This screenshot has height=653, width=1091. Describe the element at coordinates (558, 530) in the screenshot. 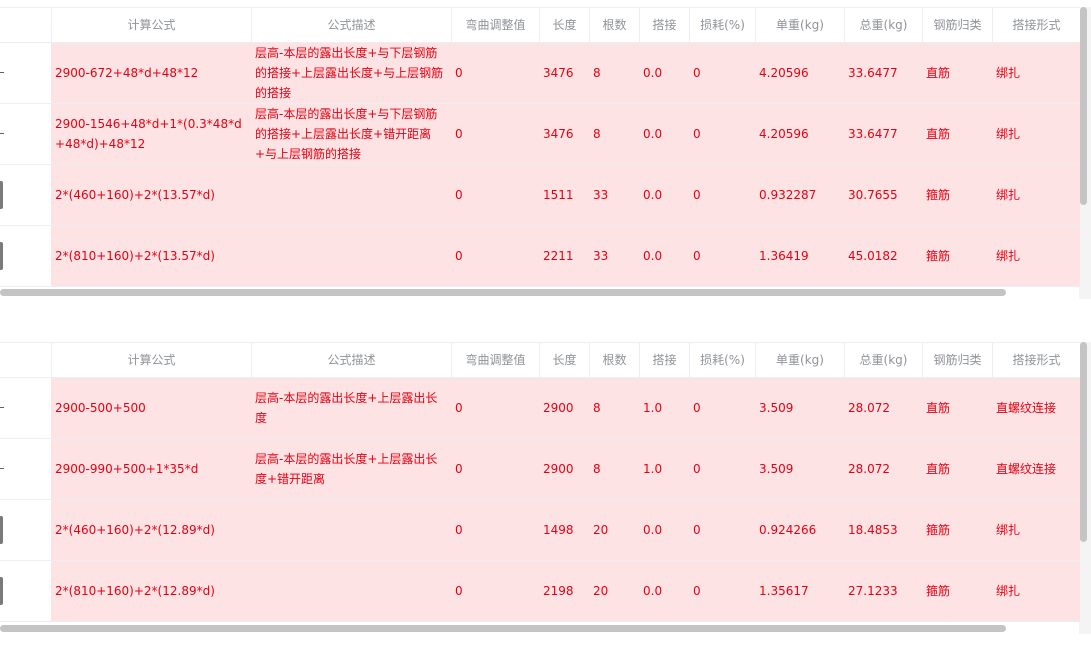

I see `length-cell: 1498` at that location.